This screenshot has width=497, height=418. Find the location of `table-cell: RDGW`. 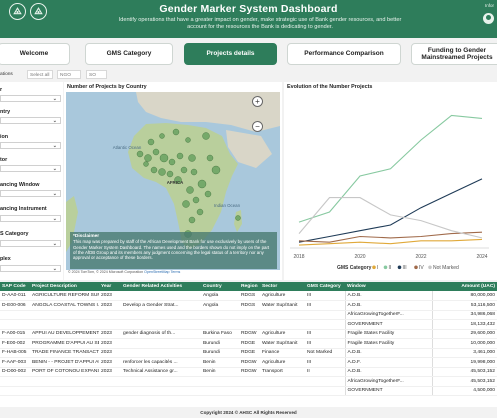

table-cell: RDGW is located at coordinates (249, 372).